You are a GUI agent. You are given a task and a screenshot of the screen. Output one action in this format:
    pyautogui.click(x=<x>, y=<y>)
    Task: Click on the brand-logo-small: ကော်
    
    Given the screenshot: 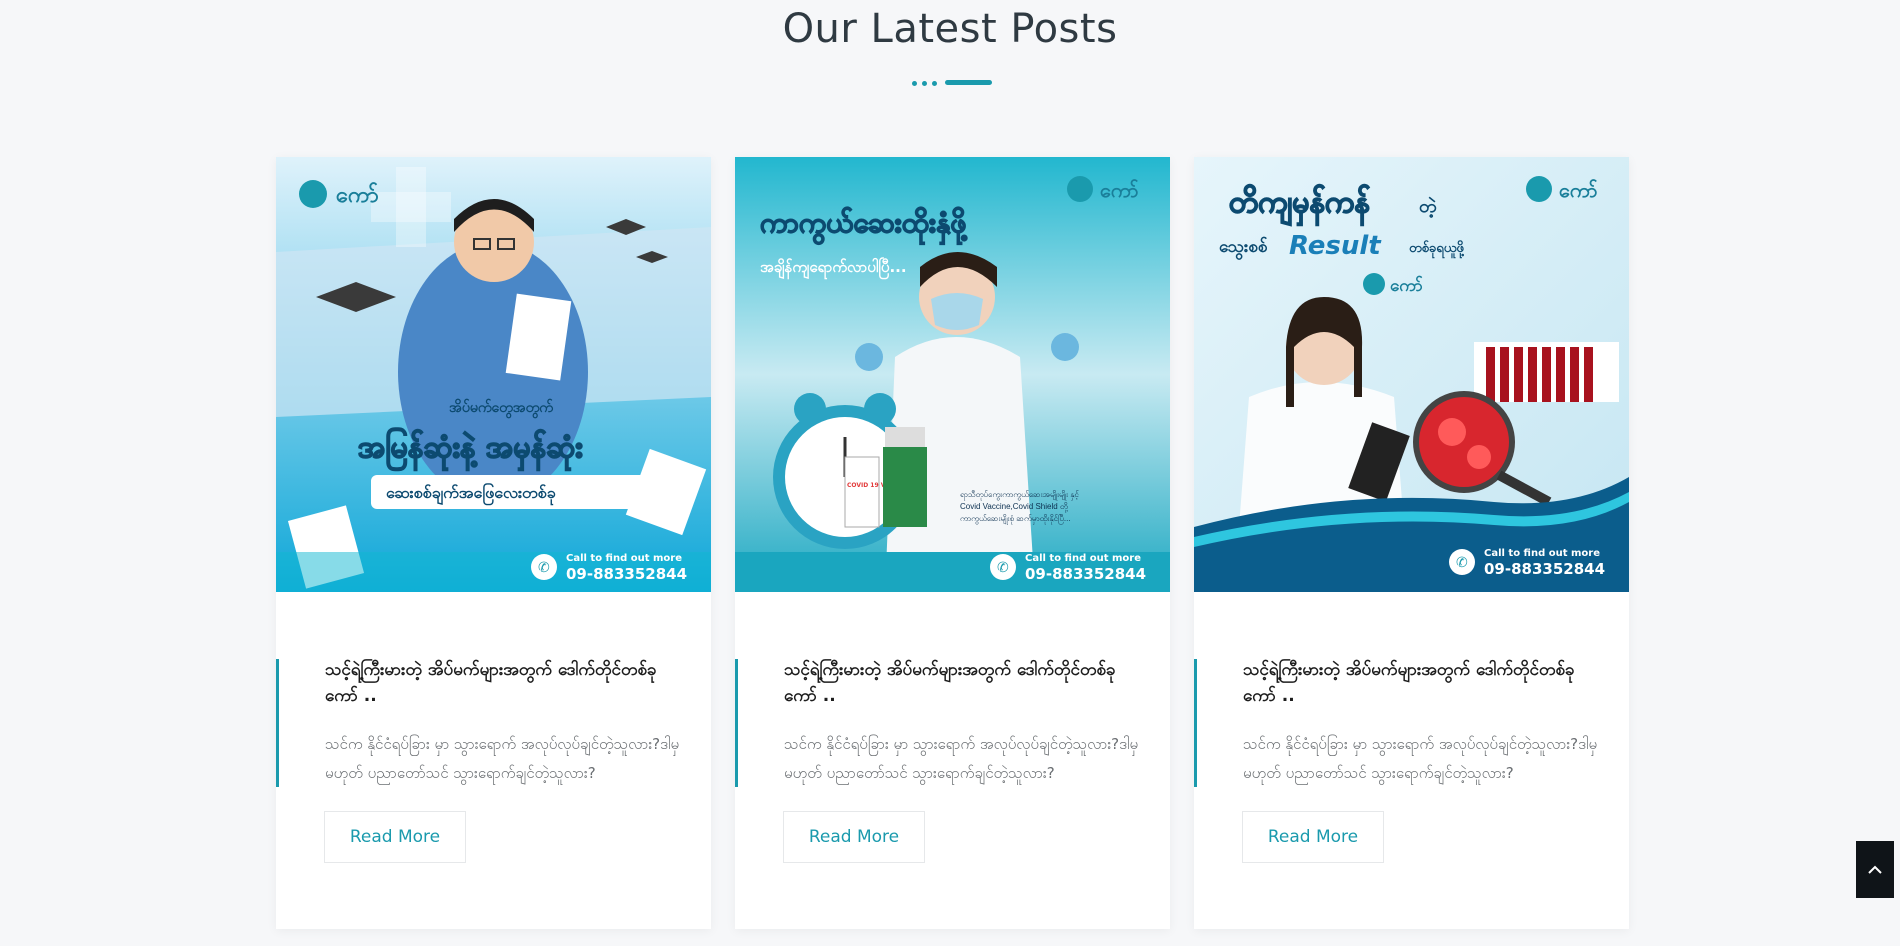 What is the action you would take?
    pyautogui.click(x=1406, y=285)
    